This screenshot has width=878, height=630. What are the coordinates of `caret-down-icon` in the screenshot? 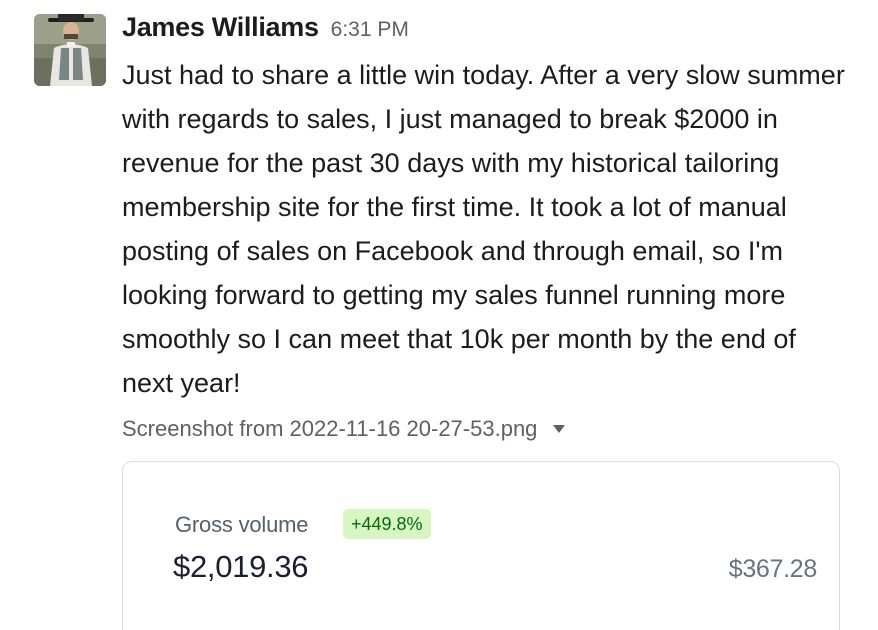 It's located at (559, 429).